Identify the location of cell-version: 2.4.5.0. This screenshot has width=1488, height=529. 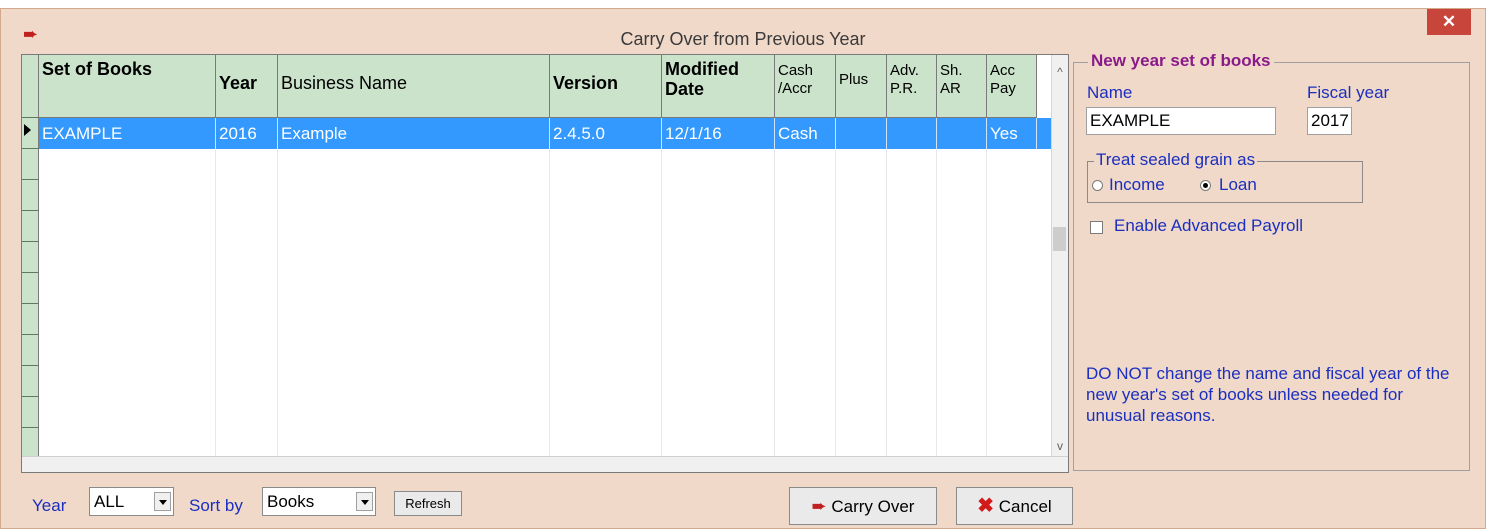
(606, 133).